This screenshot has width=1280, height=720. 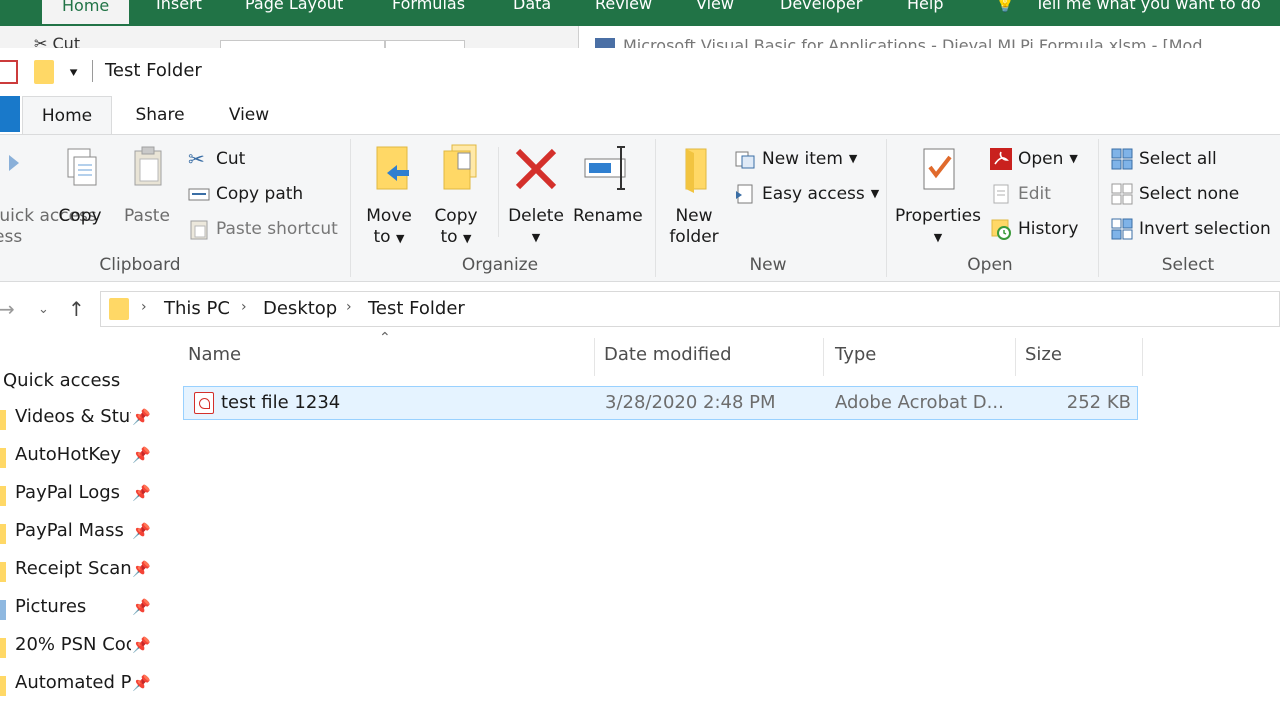 I want to click on delete-x-icon, so click(x=536, y=169).